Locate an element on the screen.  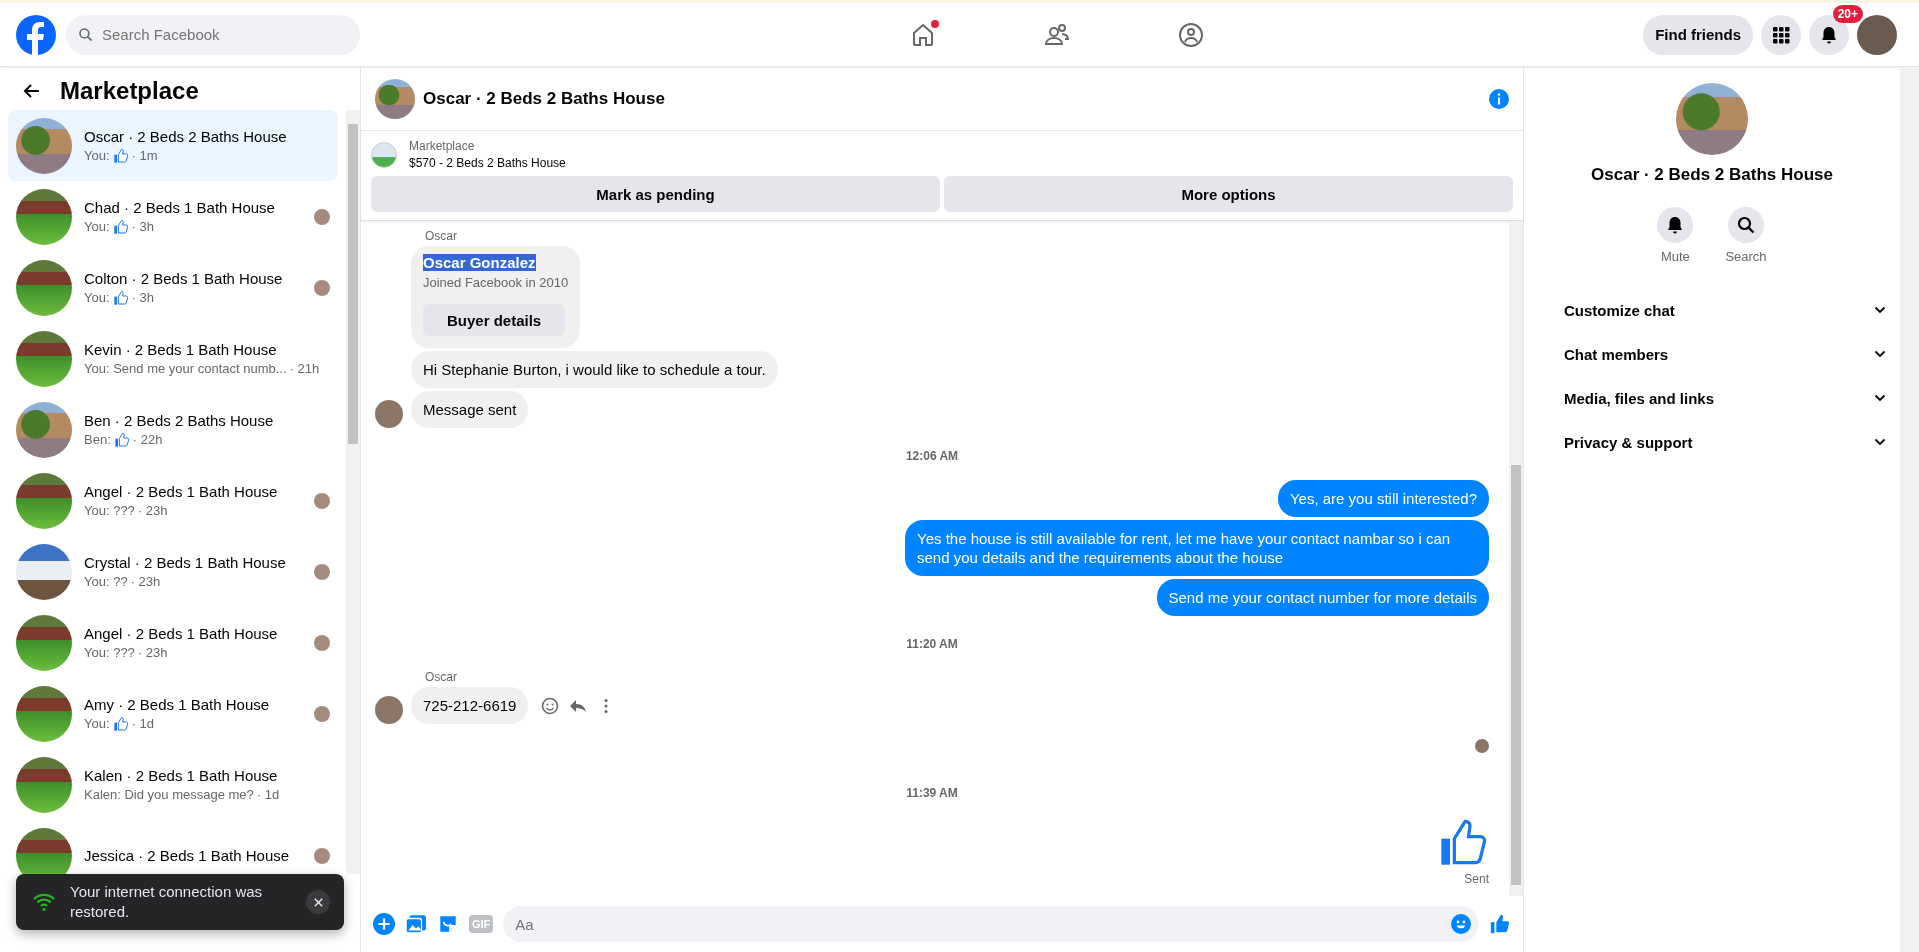
action-label: Mute is located at coordinates (1675, 256).